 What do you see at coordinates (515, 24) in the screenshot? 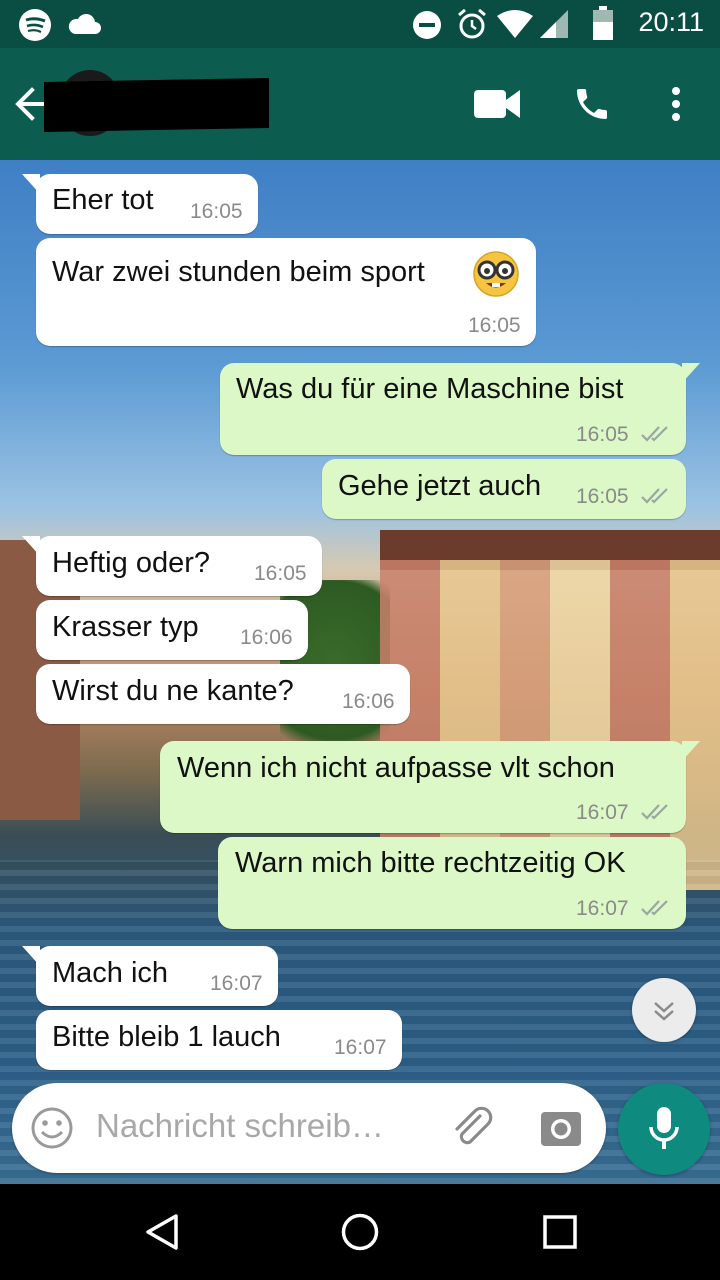
I see `wifi-icon` at bounding box center [515, 24].